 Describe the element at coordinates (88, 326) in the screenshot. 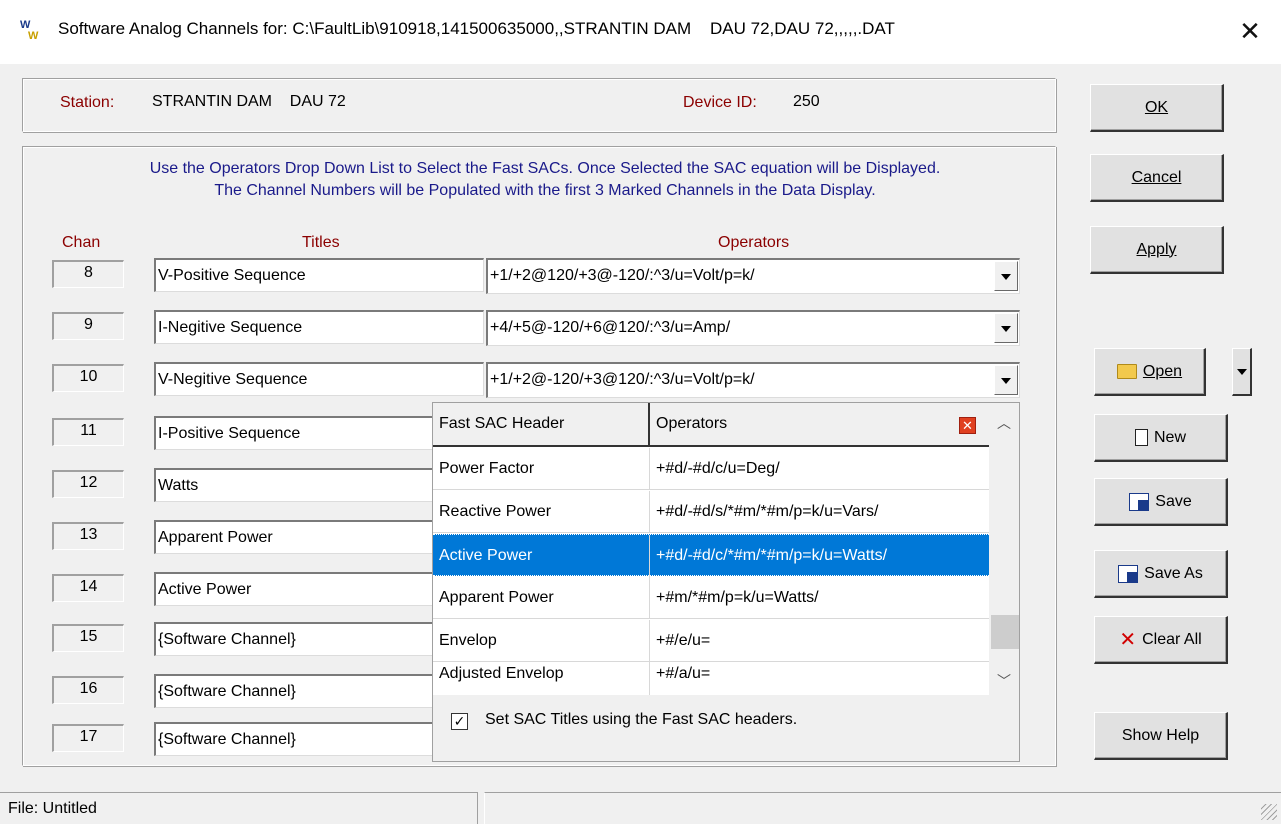

I see `chan-number: 9` at that location.